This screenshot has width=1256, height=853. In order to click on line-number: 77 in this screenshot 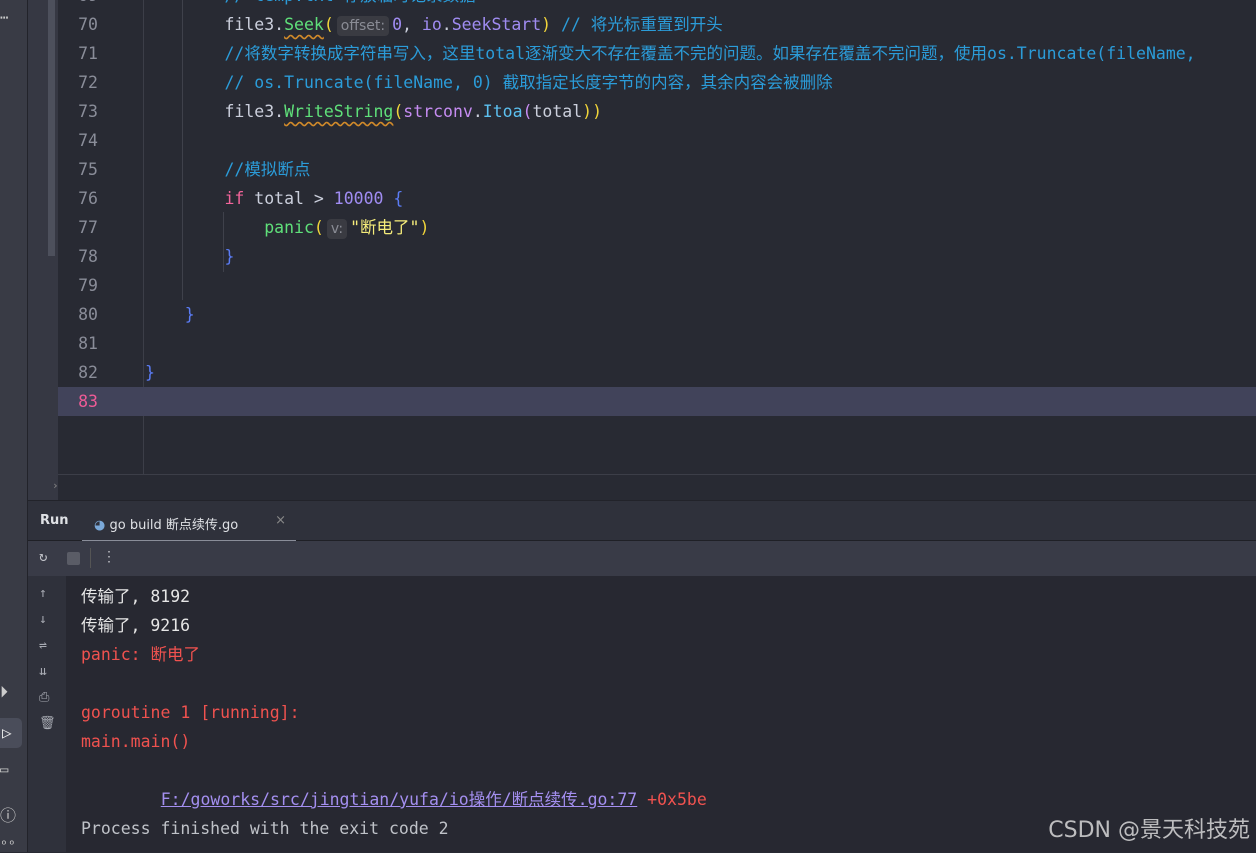, I will do `click(88, 227)`.